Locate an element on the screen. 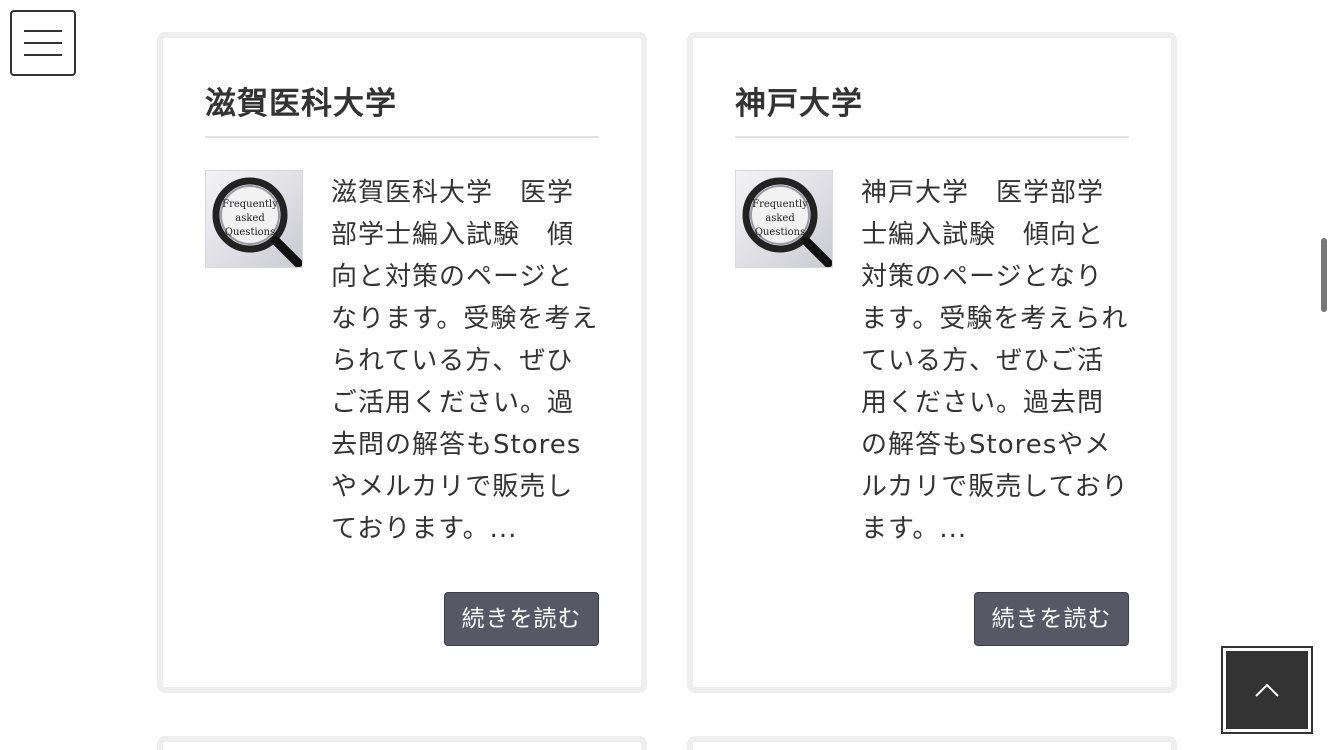 The height and width of the screenshot is (750, 1334). back-to-top-button is located at coordinates (1267, 690).